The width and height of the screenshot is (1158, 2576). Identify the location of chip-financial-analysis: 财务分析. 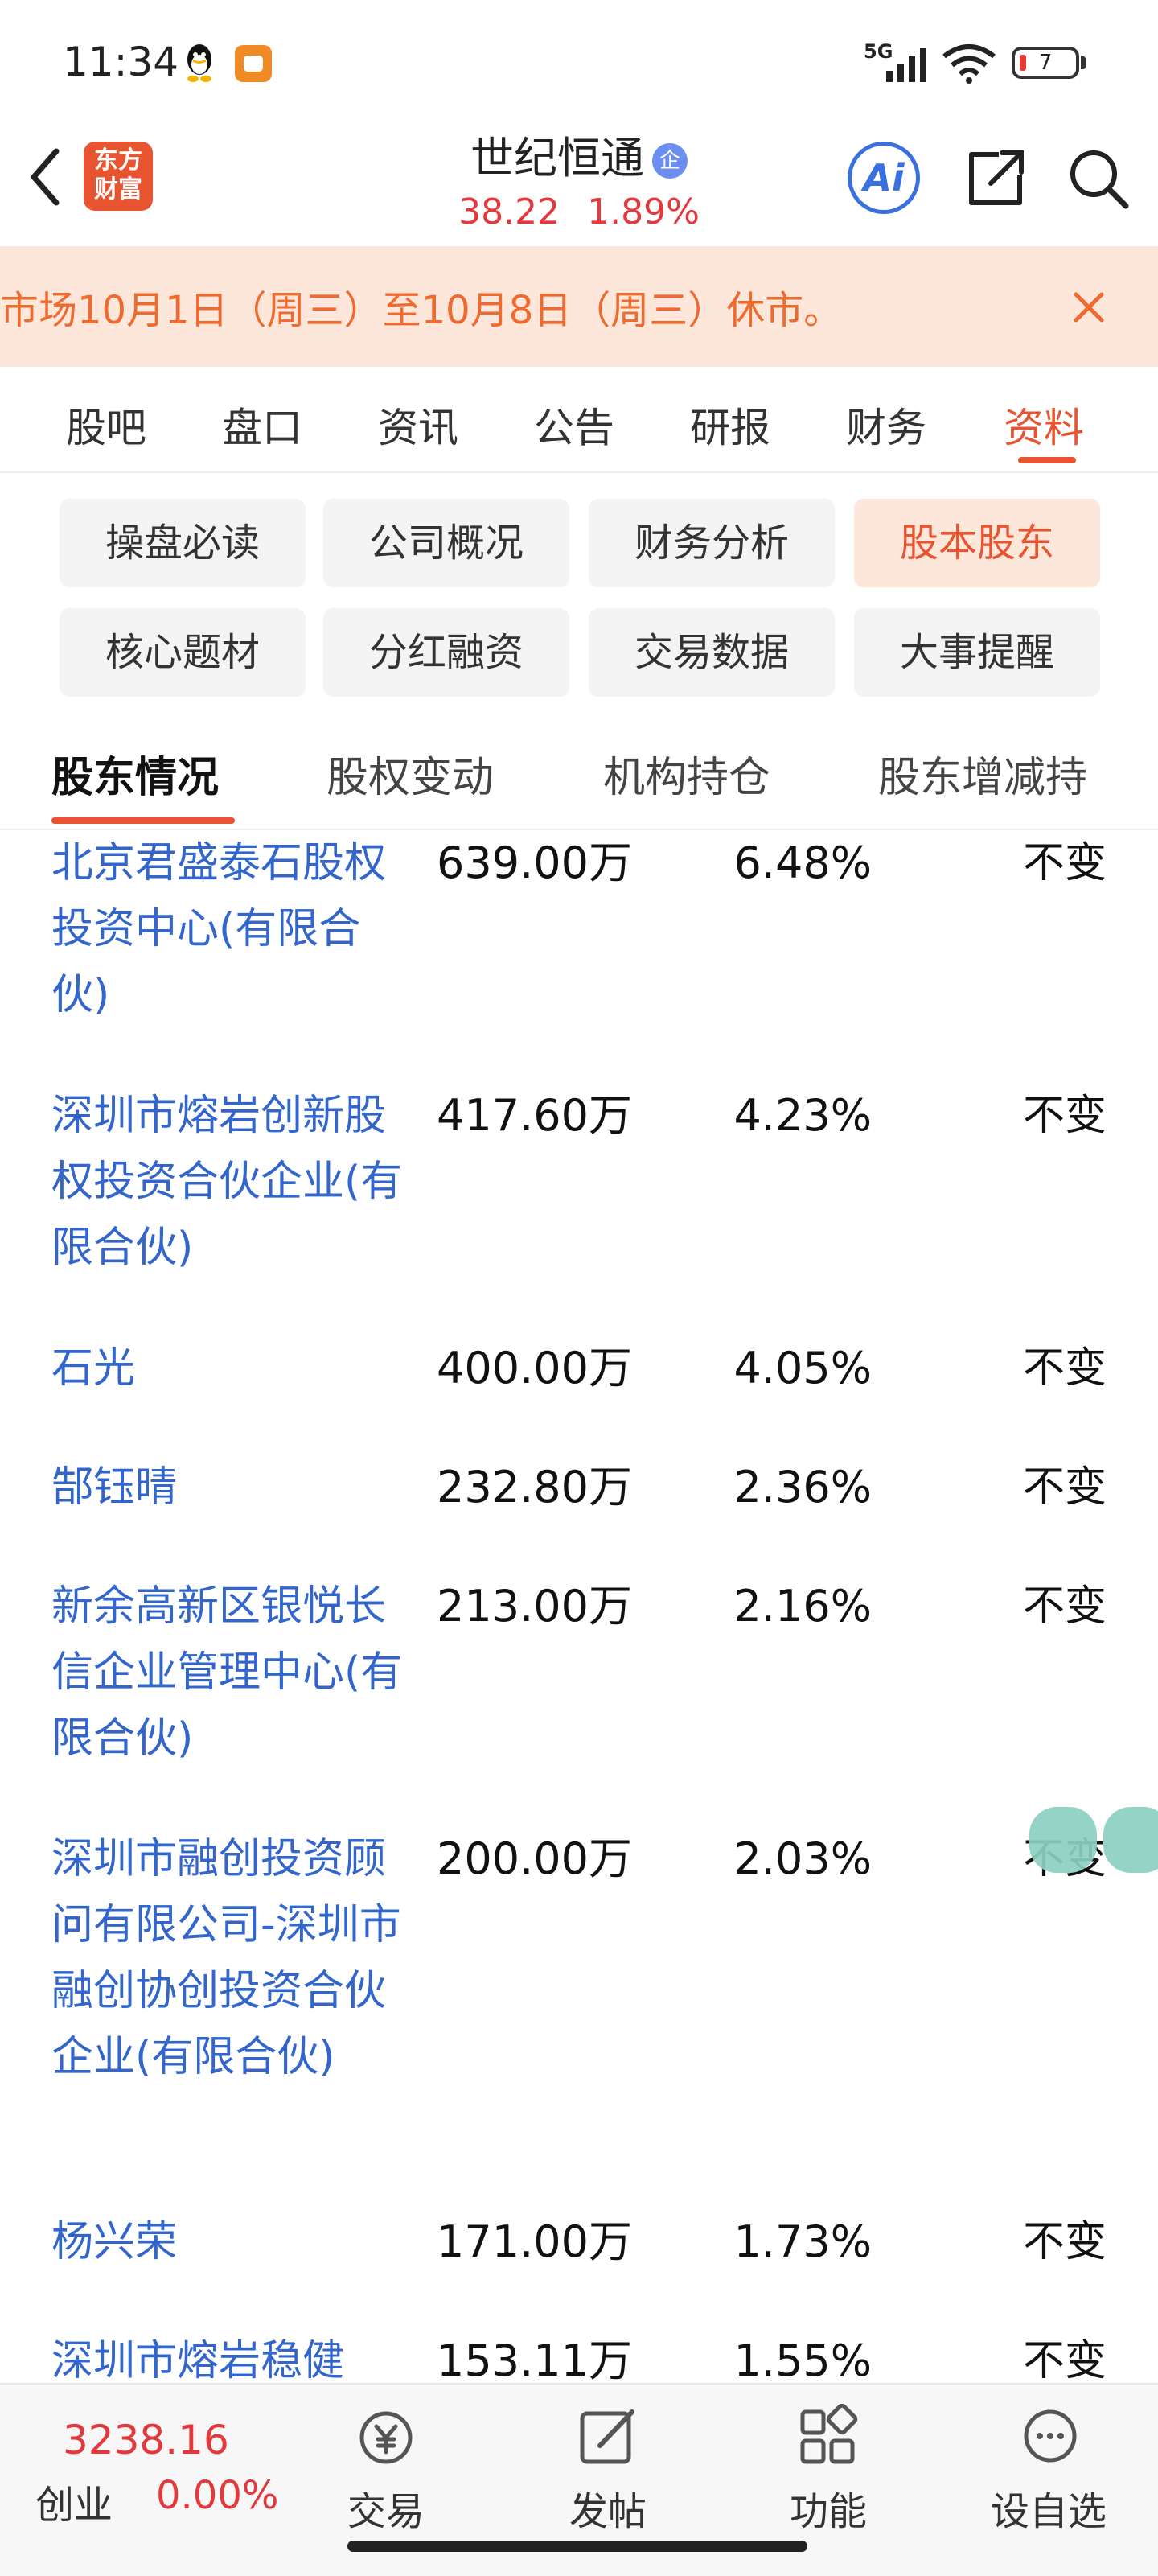
(712, 543).